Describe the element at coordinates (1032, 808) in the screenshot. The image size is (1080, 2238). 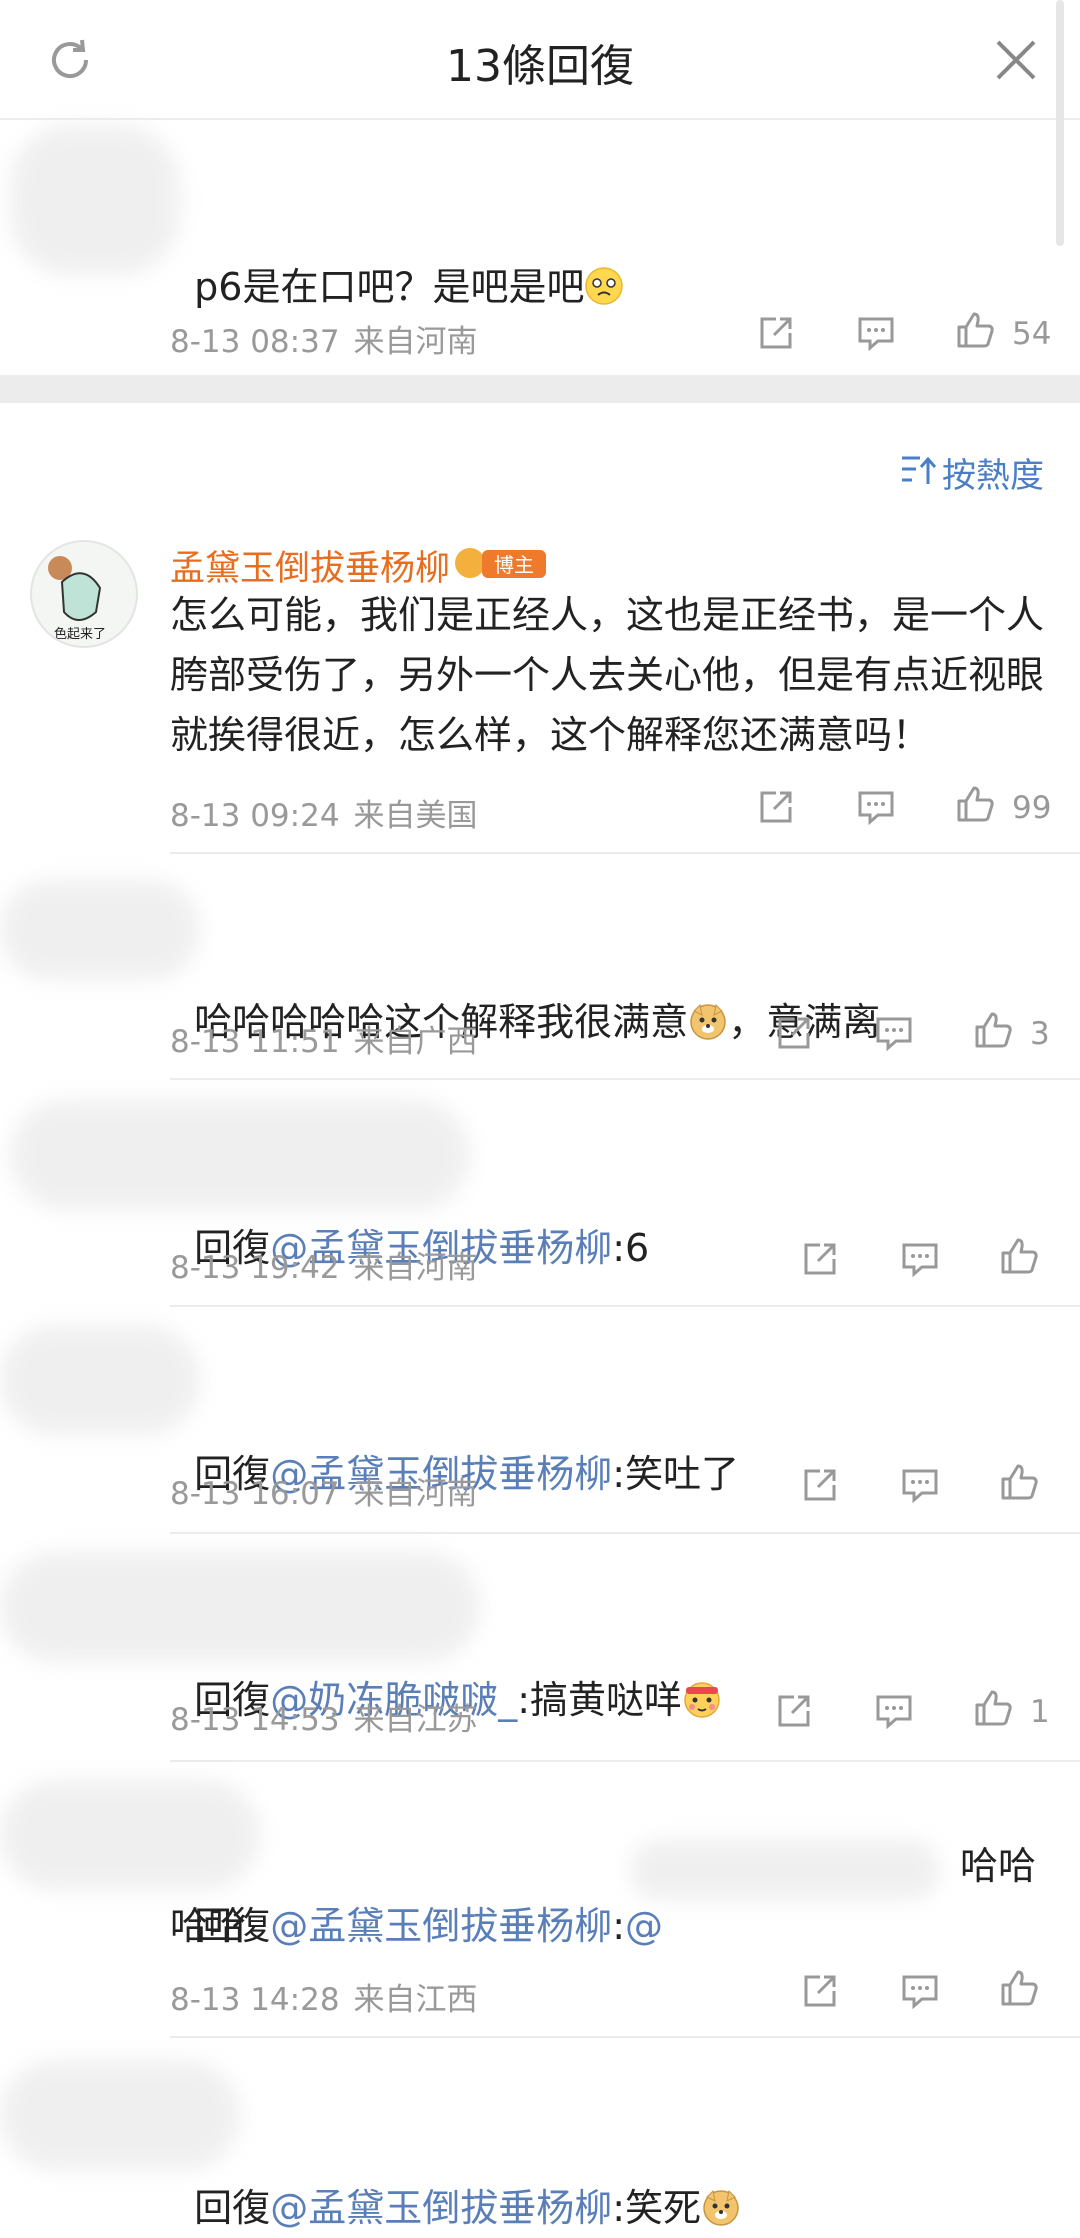
I see `like-count: 99` at that location.